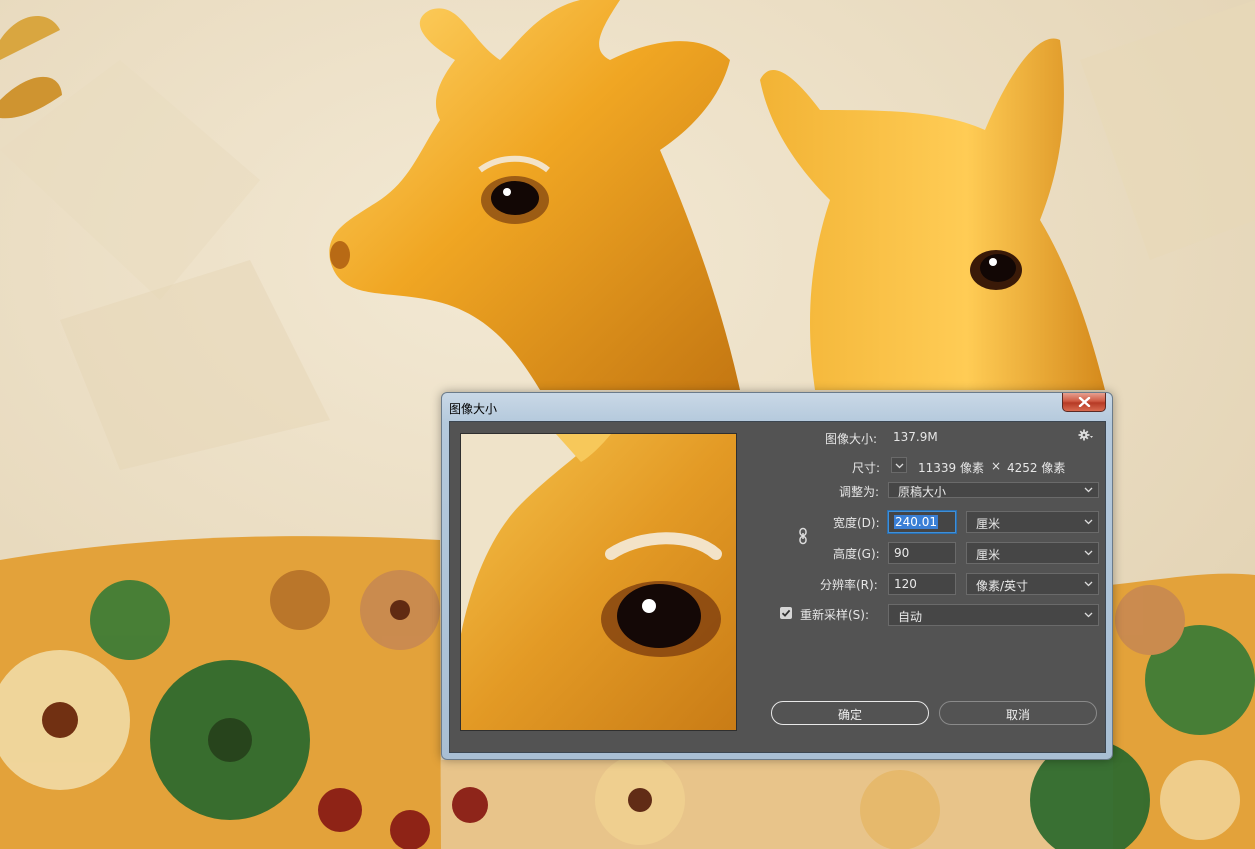 This screenshot has height=849, width=1255. Describe the element at coordinates (1032, 584) in the screenshot. I see `resolution-unit-dropdown: 像素/英寸` at that location.